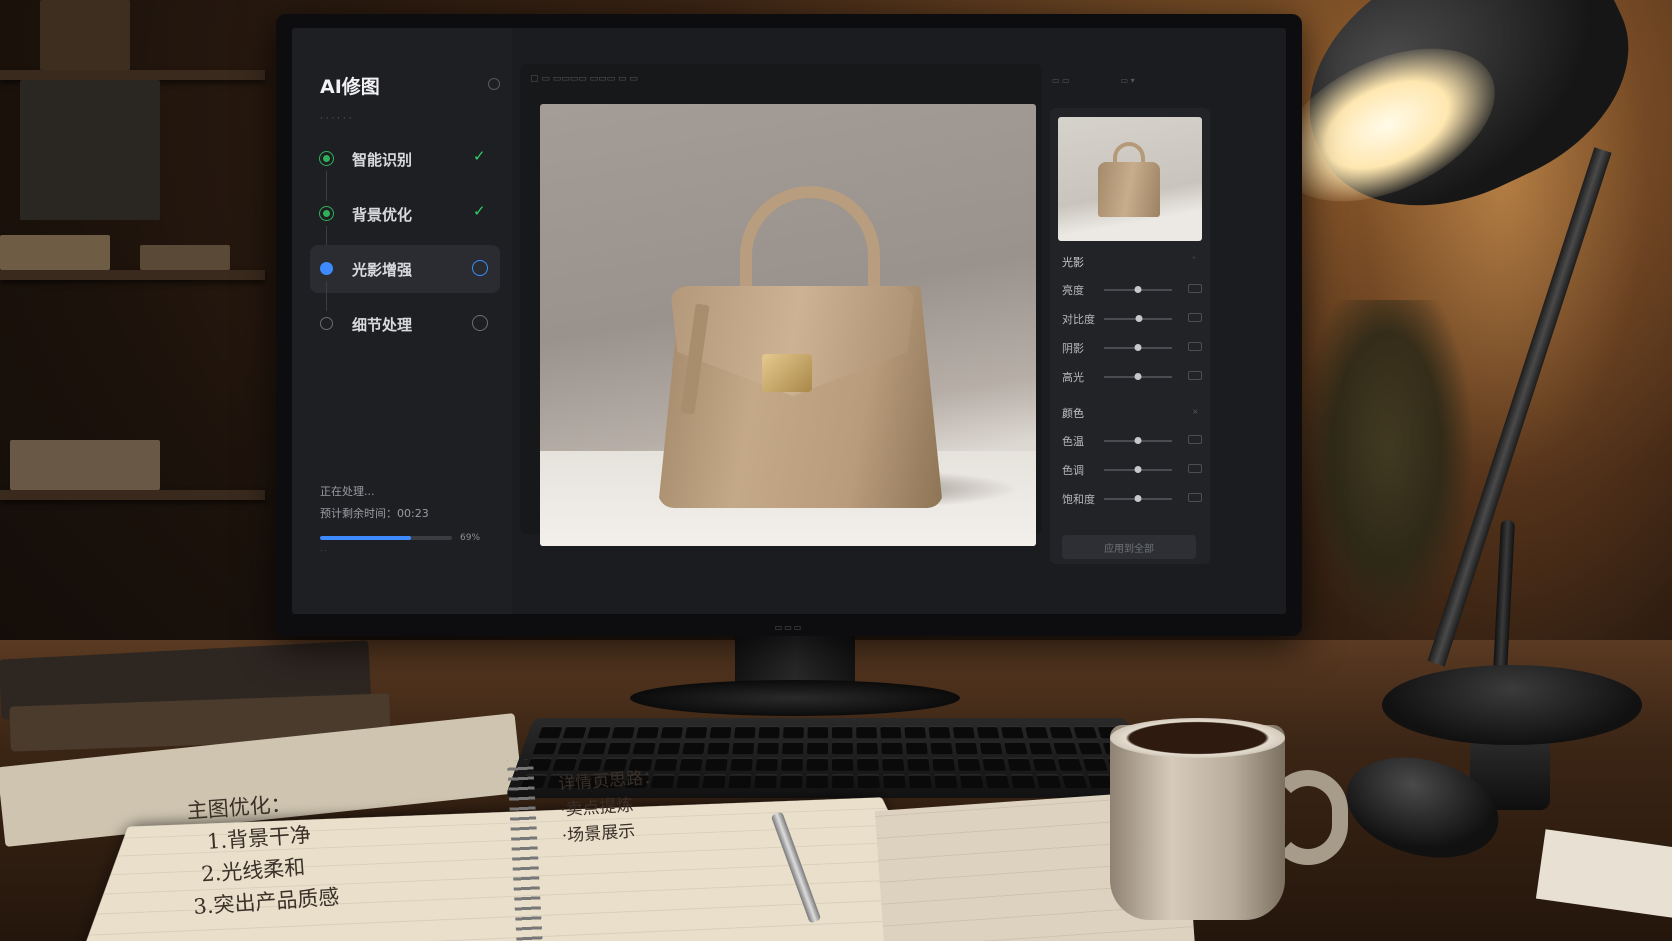  Describe the element at coordinates (787, 373) in the screenshot. I see `handbag-lock` at that location.